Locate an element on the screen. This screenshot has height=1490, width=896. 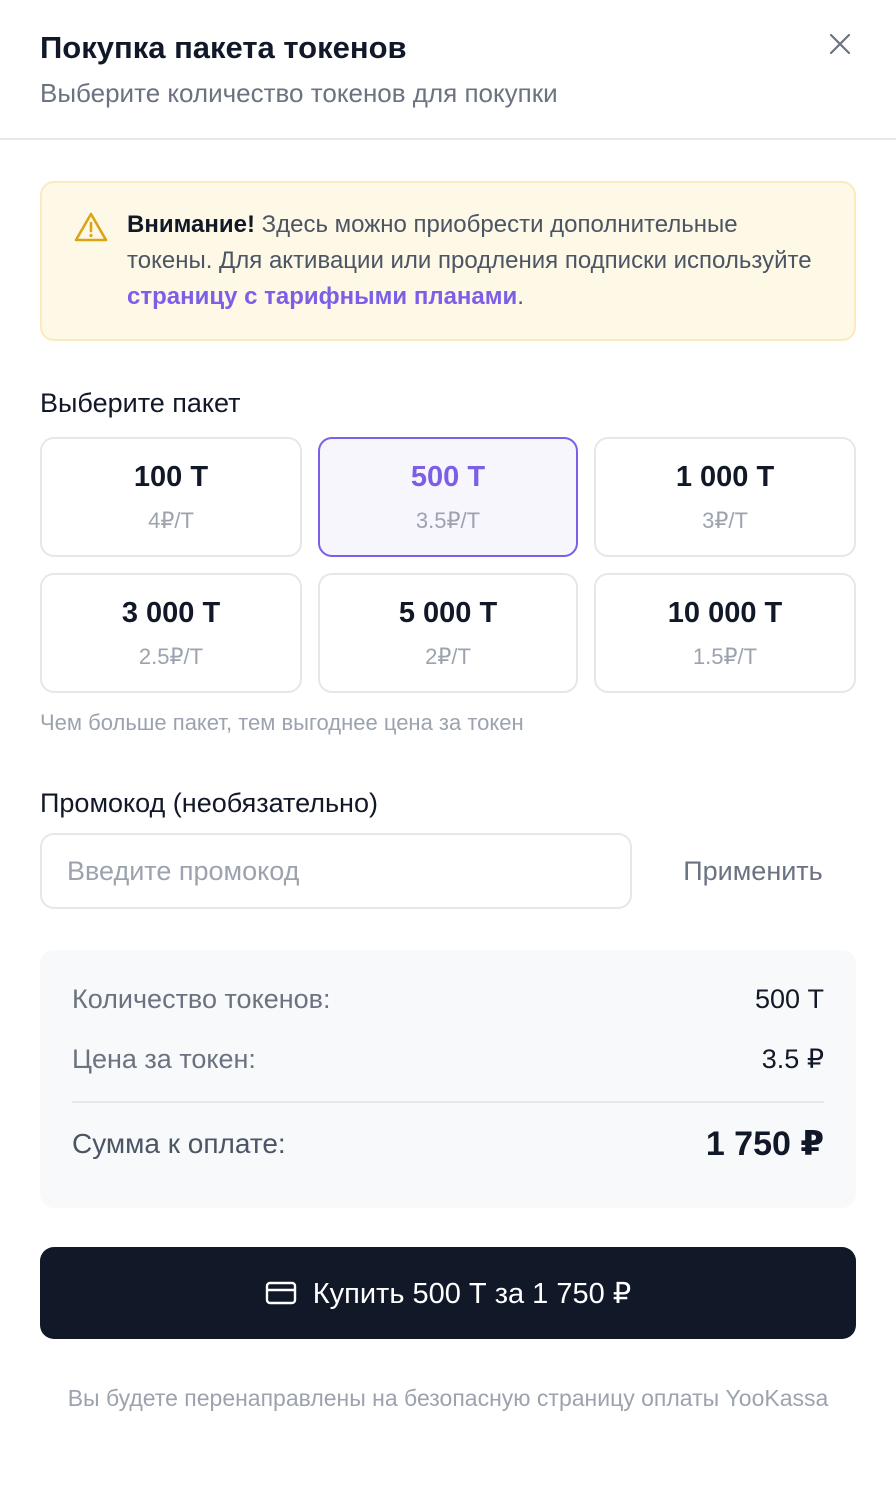
promo-code-input is located at coordinates (336, 871).